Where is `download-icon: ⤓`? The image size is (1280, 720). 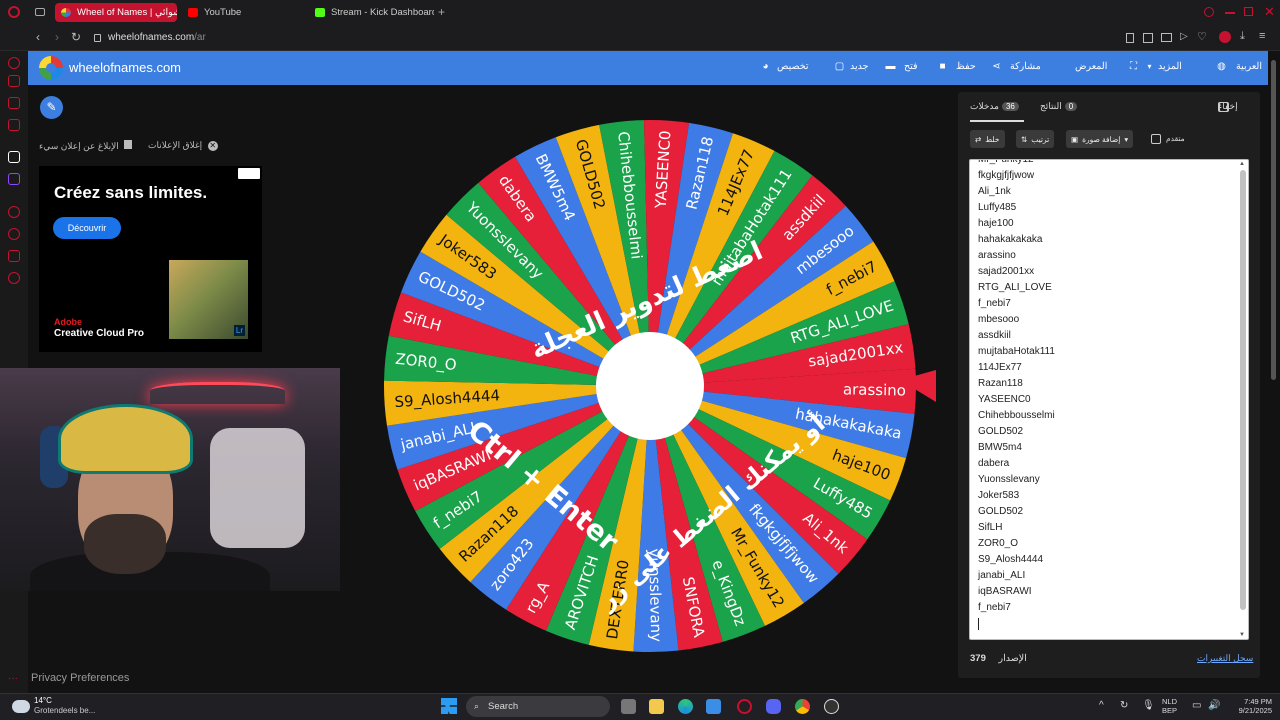
download-icon: ⤓ is located at coordinates (1242, 36).